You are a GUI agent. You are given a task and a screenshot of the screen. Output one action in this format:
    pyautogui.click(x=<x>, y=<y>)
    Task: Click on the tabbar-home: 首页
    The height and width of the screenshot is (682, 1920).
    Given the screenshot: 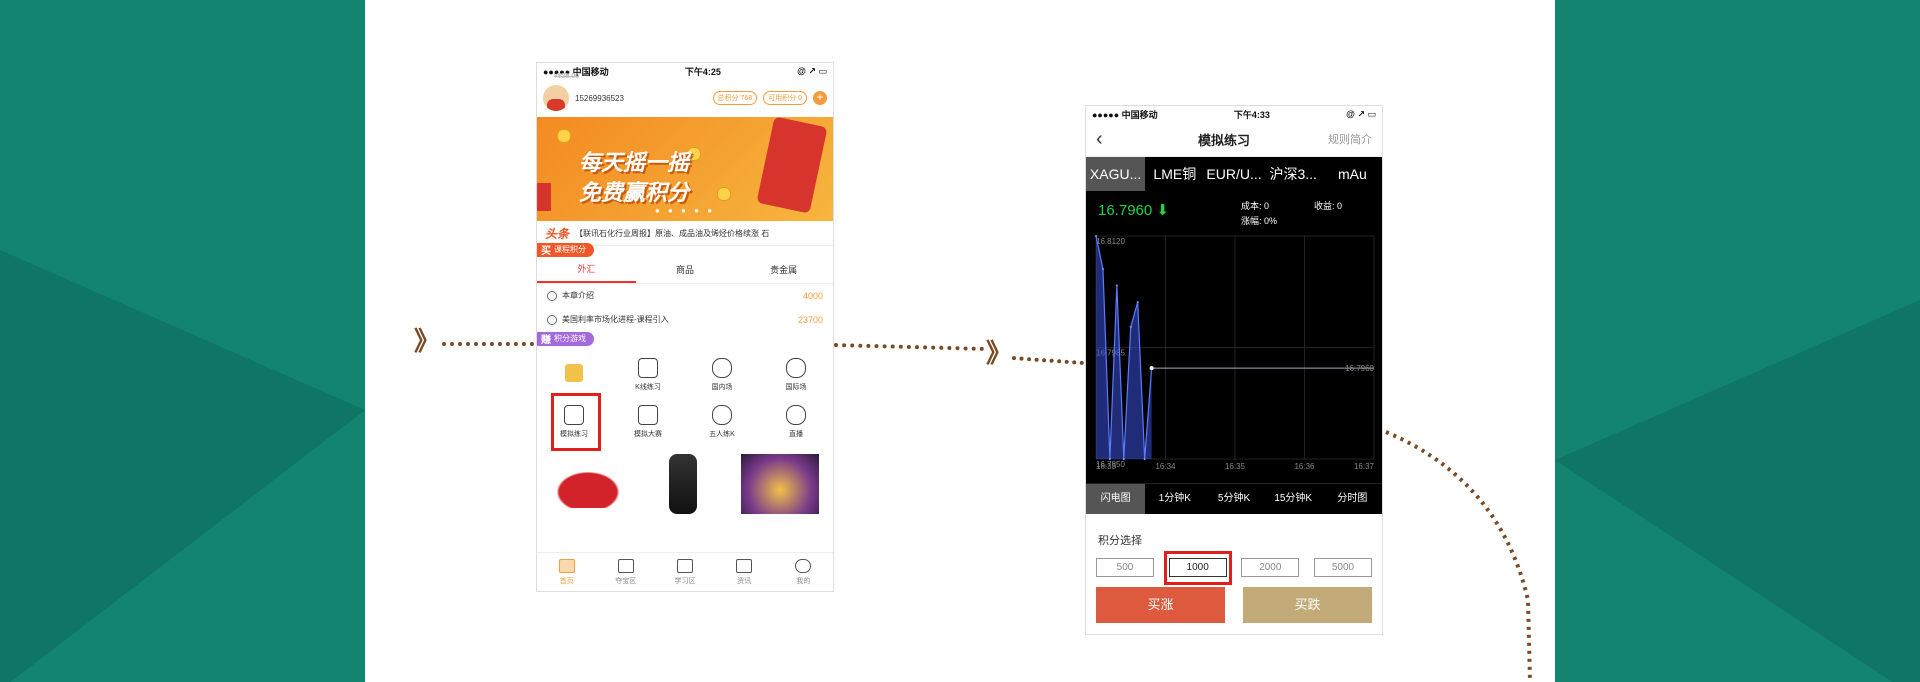 What is the action you would take?
    pyautogui.click(x=566, y=572)
    